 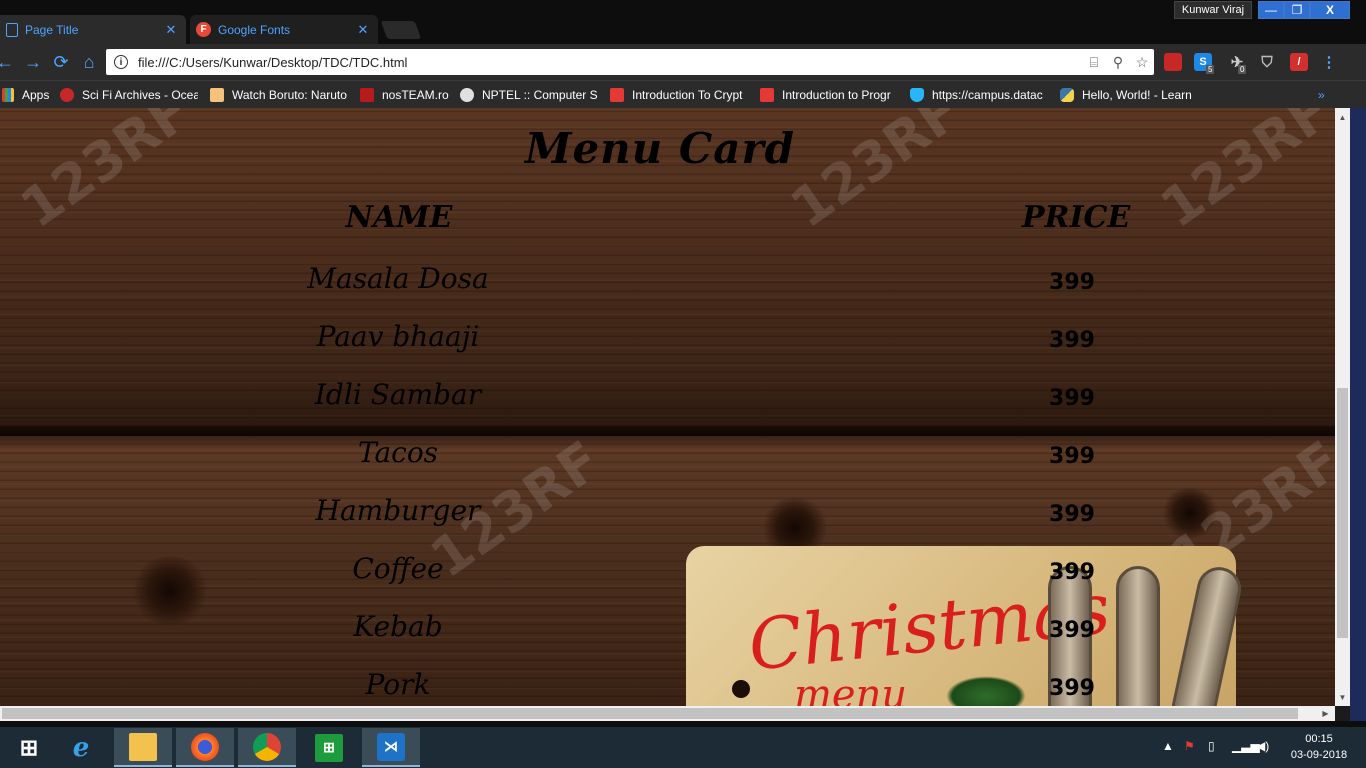 What do you see at coordinates (170, 591) in the screenshot?
I see `wood-knot` at bounding box center [170, 591].